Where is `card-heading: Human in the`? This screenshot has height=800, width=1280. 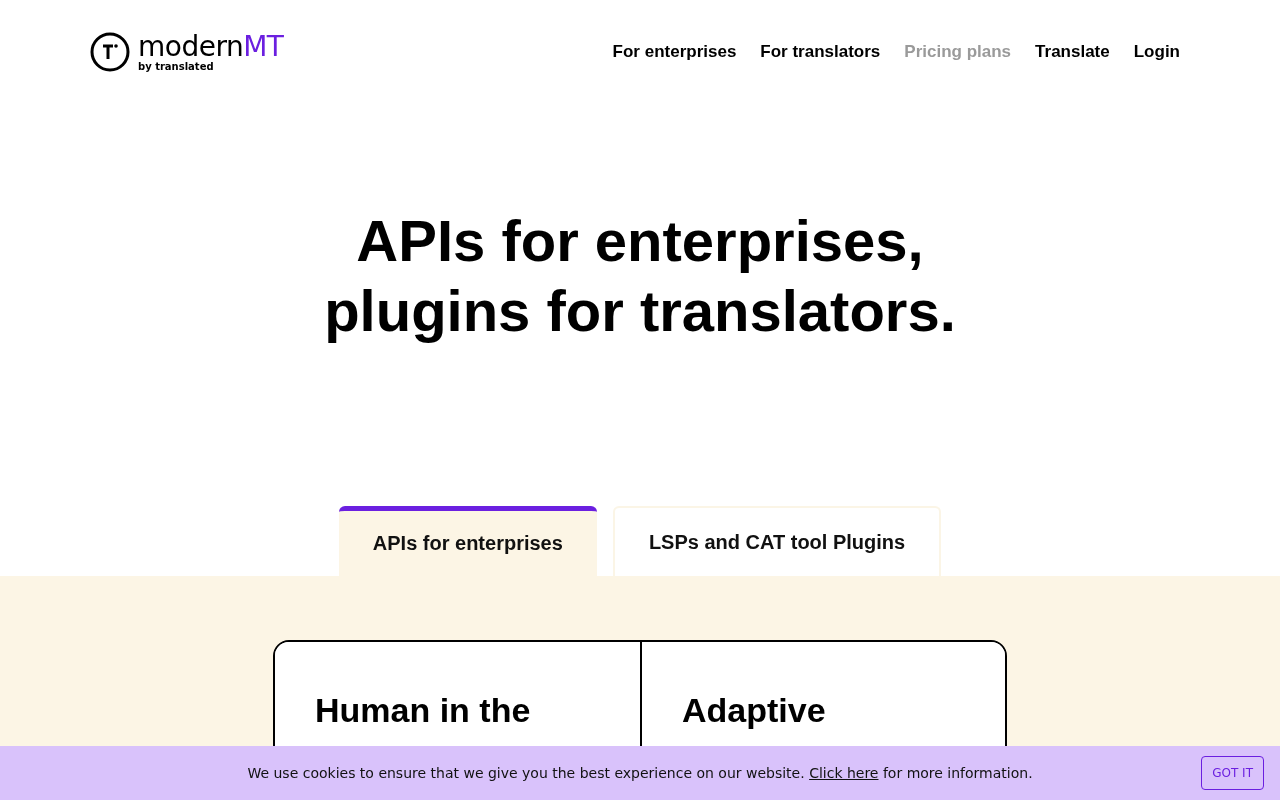 card-heading: Human in the is located at coordinates (423, 710).